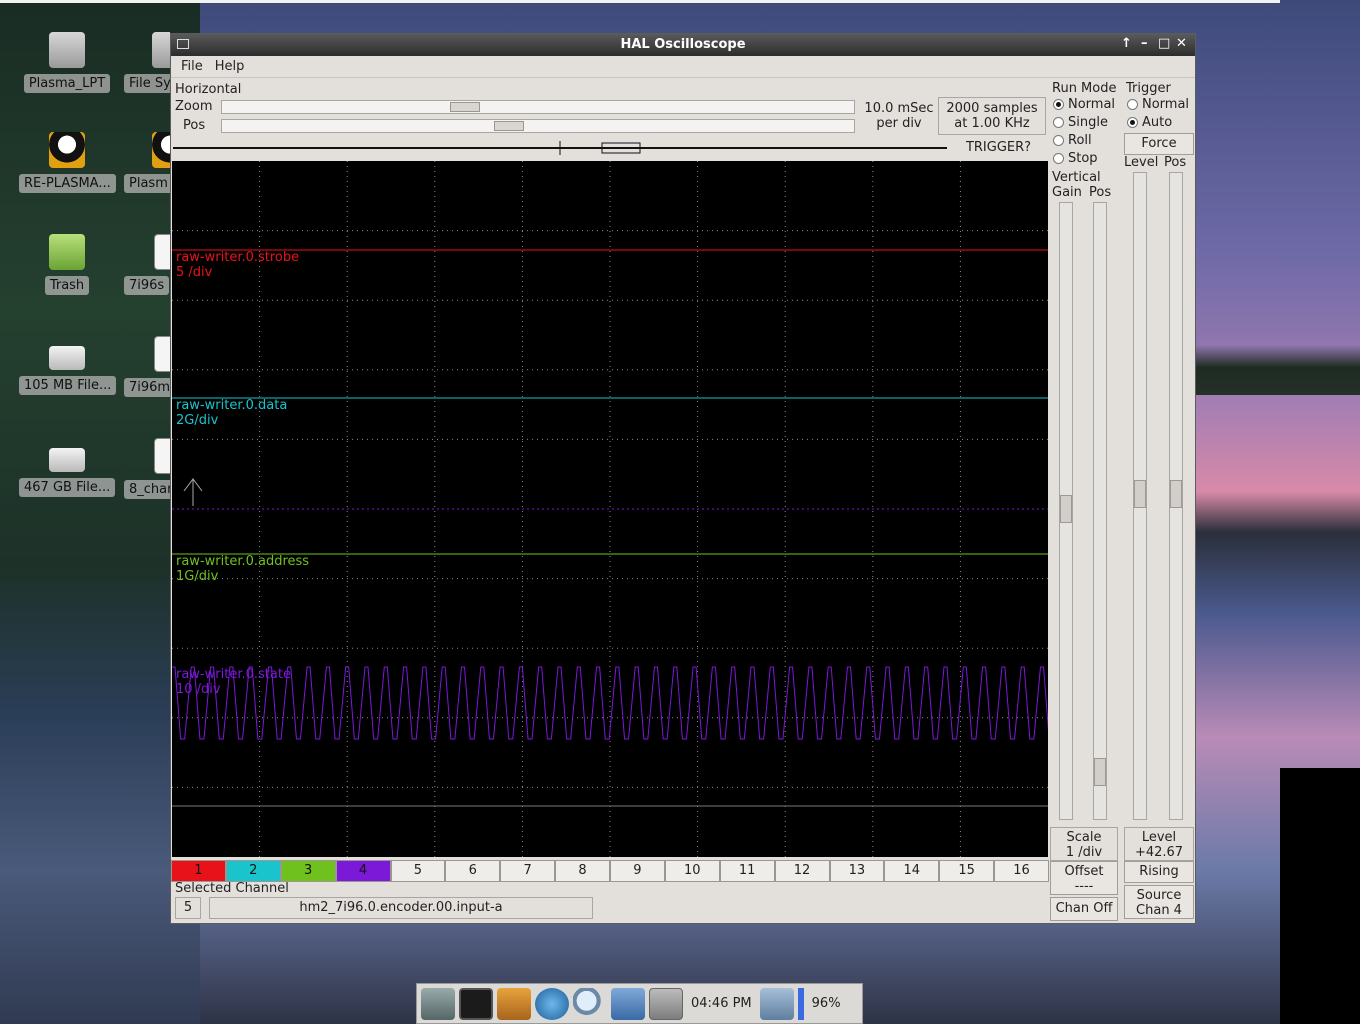 The width and height of the screenshot is (1360, 1024). What do you see at coordinates (1126, 43) in the screenshot?
I see `shade-icon: ↑` at bounding box center [1126, 43].